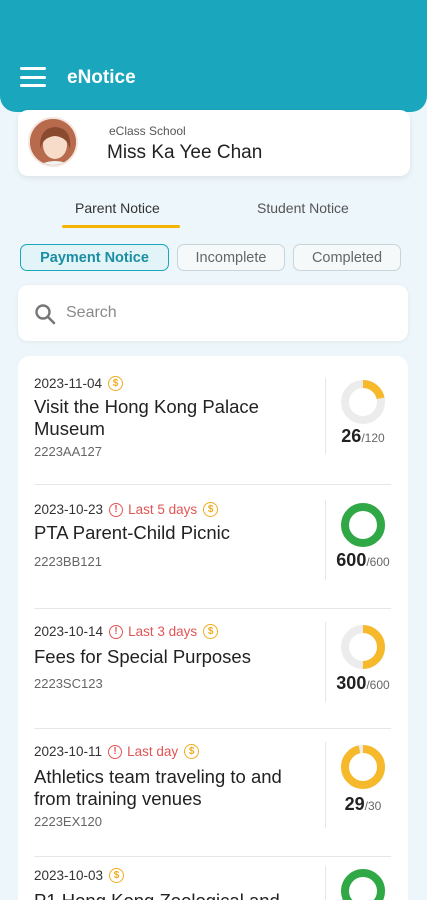  What do you see at coordinates (53, 142) in the screenshot?
I see `avatar` at bounding box center [53, 142].